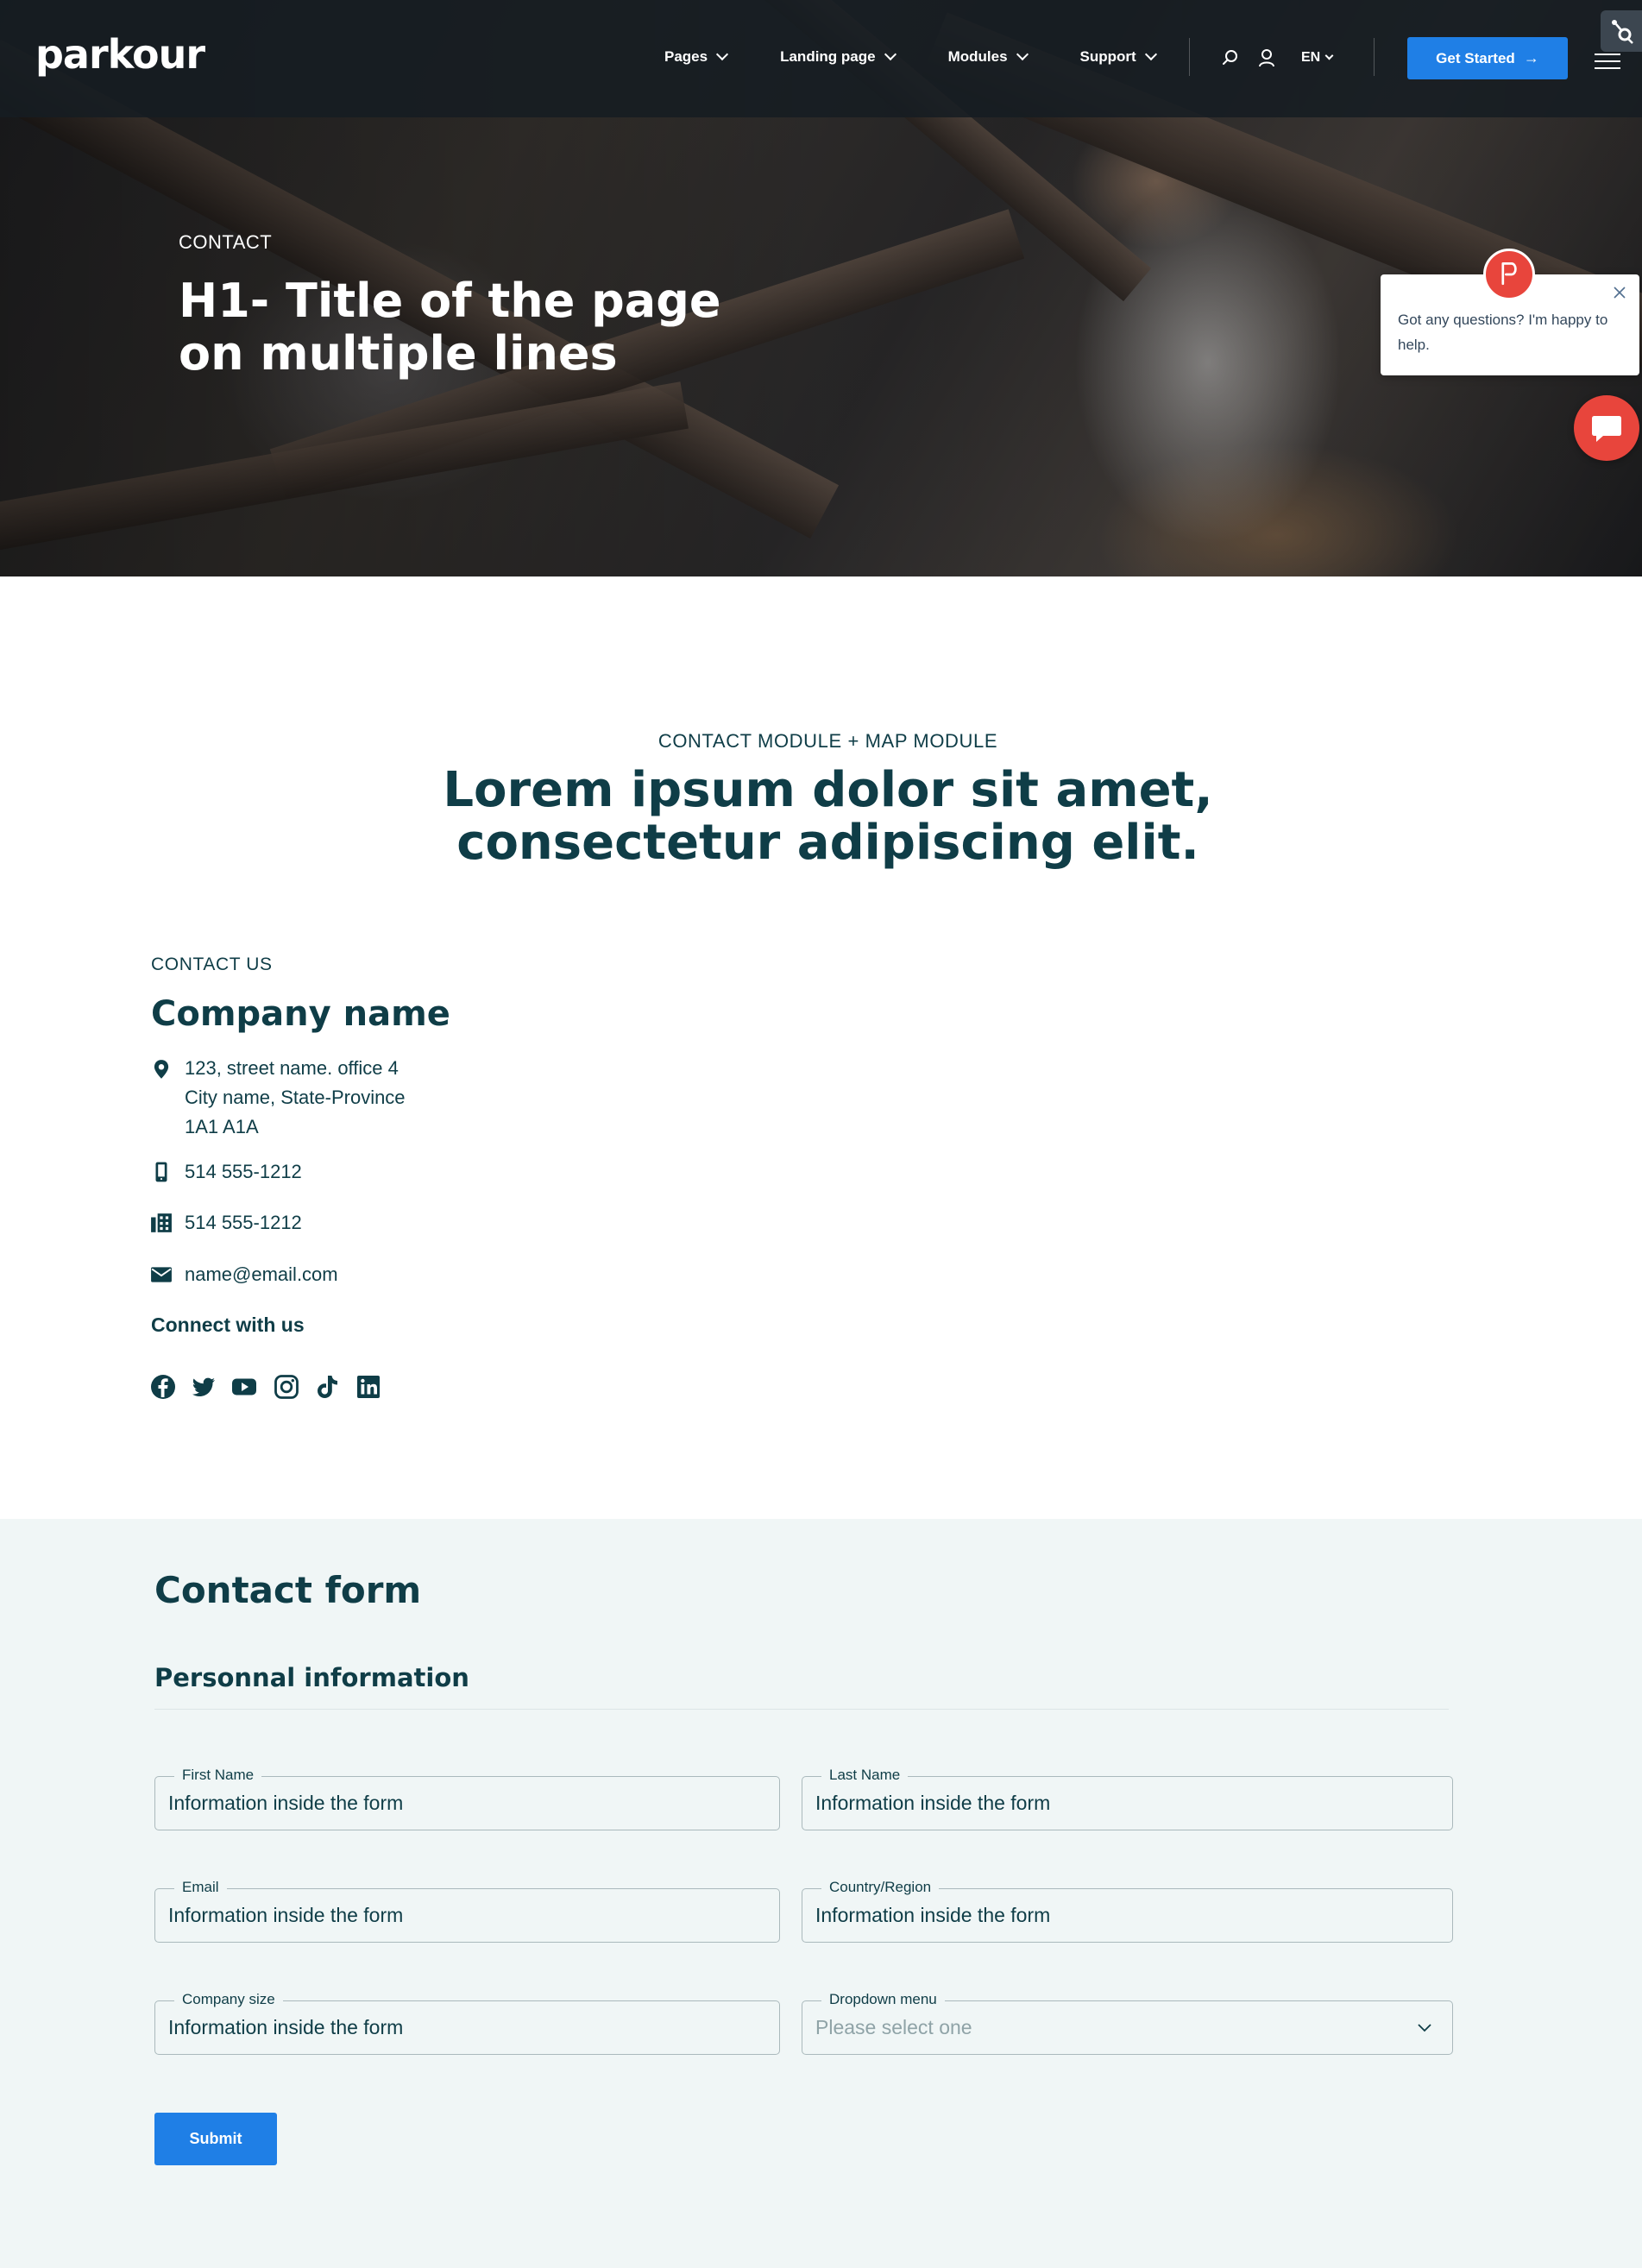  What do you see at coordinates (200, 1888) in the screenshot?
I see `email-label: Email` at bounding box center [200, 1888].